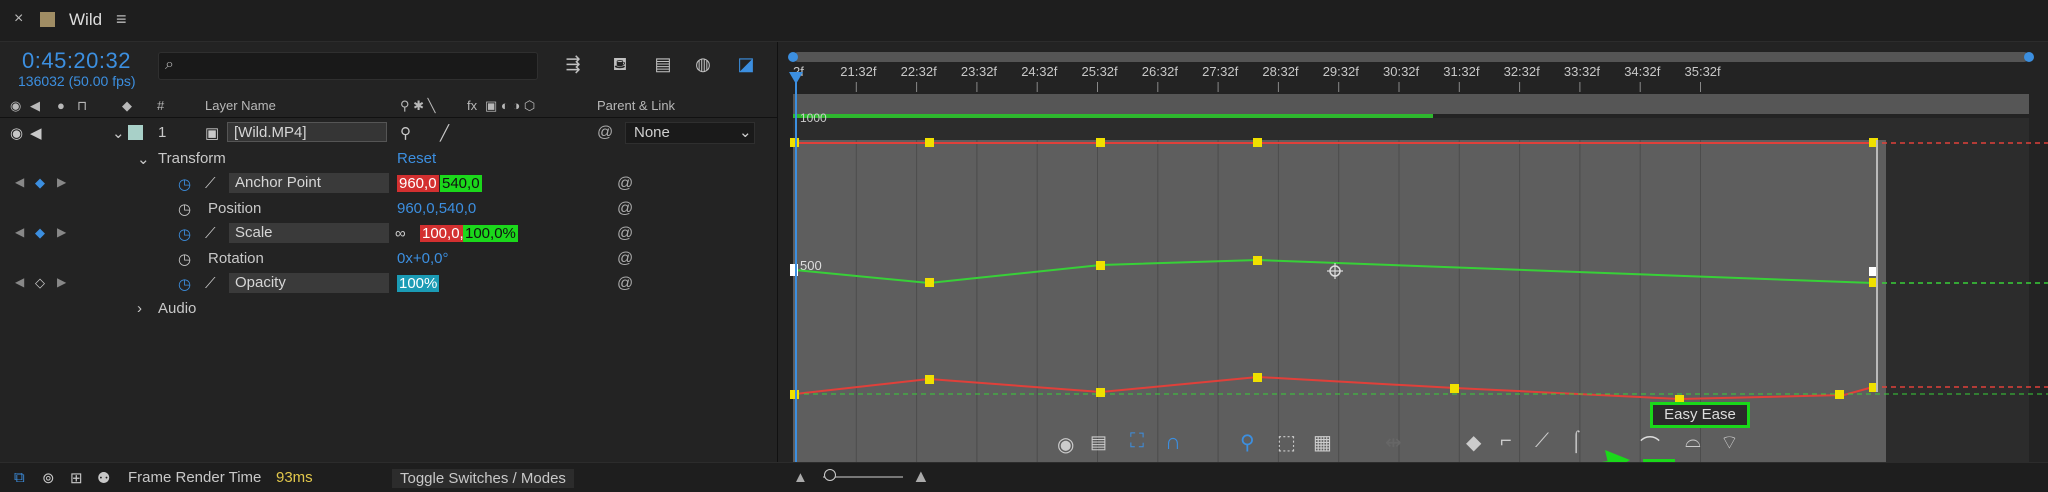 The height and width of the screenshot is (492, 2048). What do you see at coordinates (143, 159) in the screenshot?
I see `expand-transform-icon: ⌄` at bounding box center [143, 159].